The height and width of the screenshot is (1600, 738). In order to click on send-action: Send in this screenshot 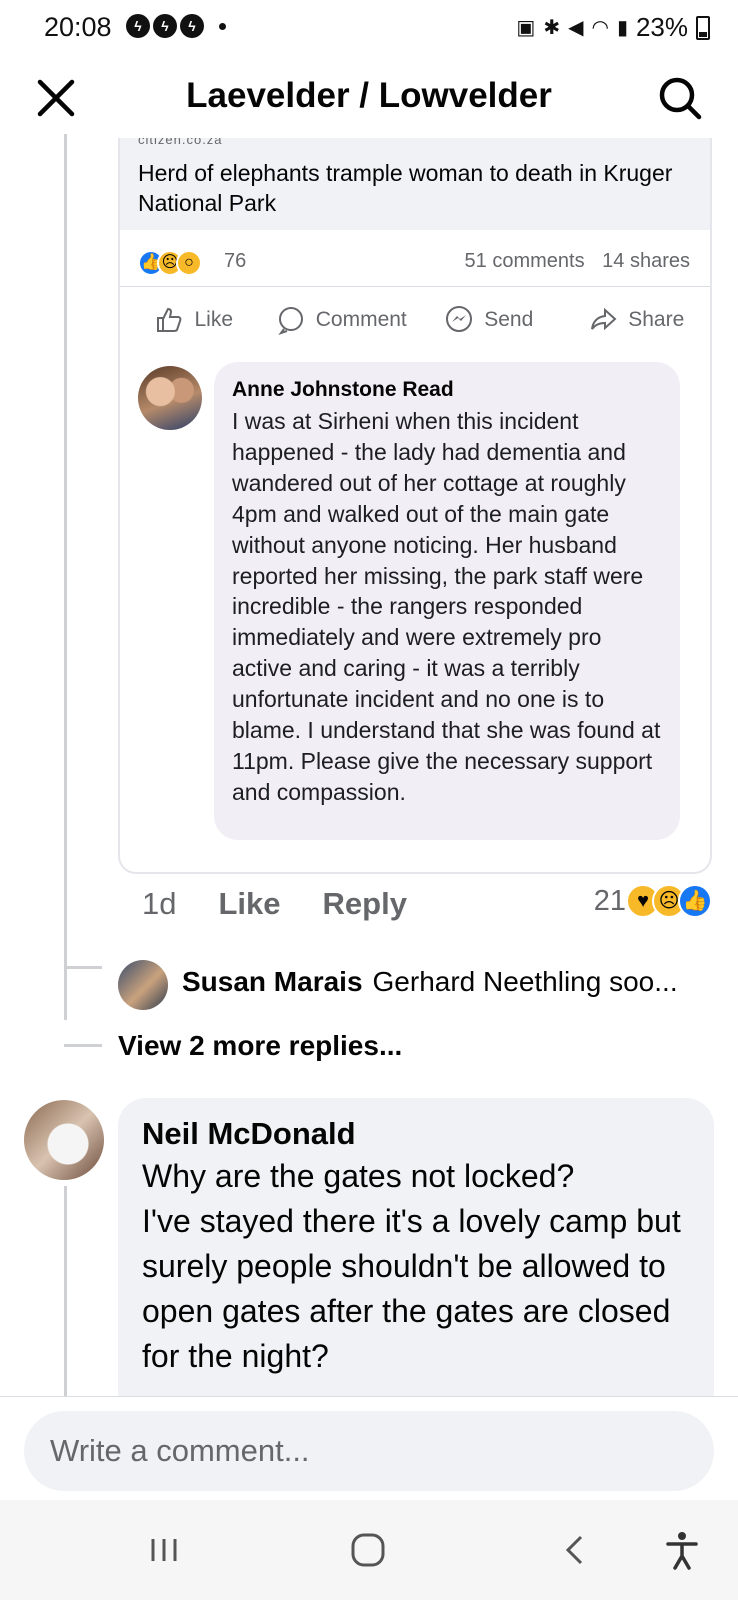, I will do `click(489, 320)`.